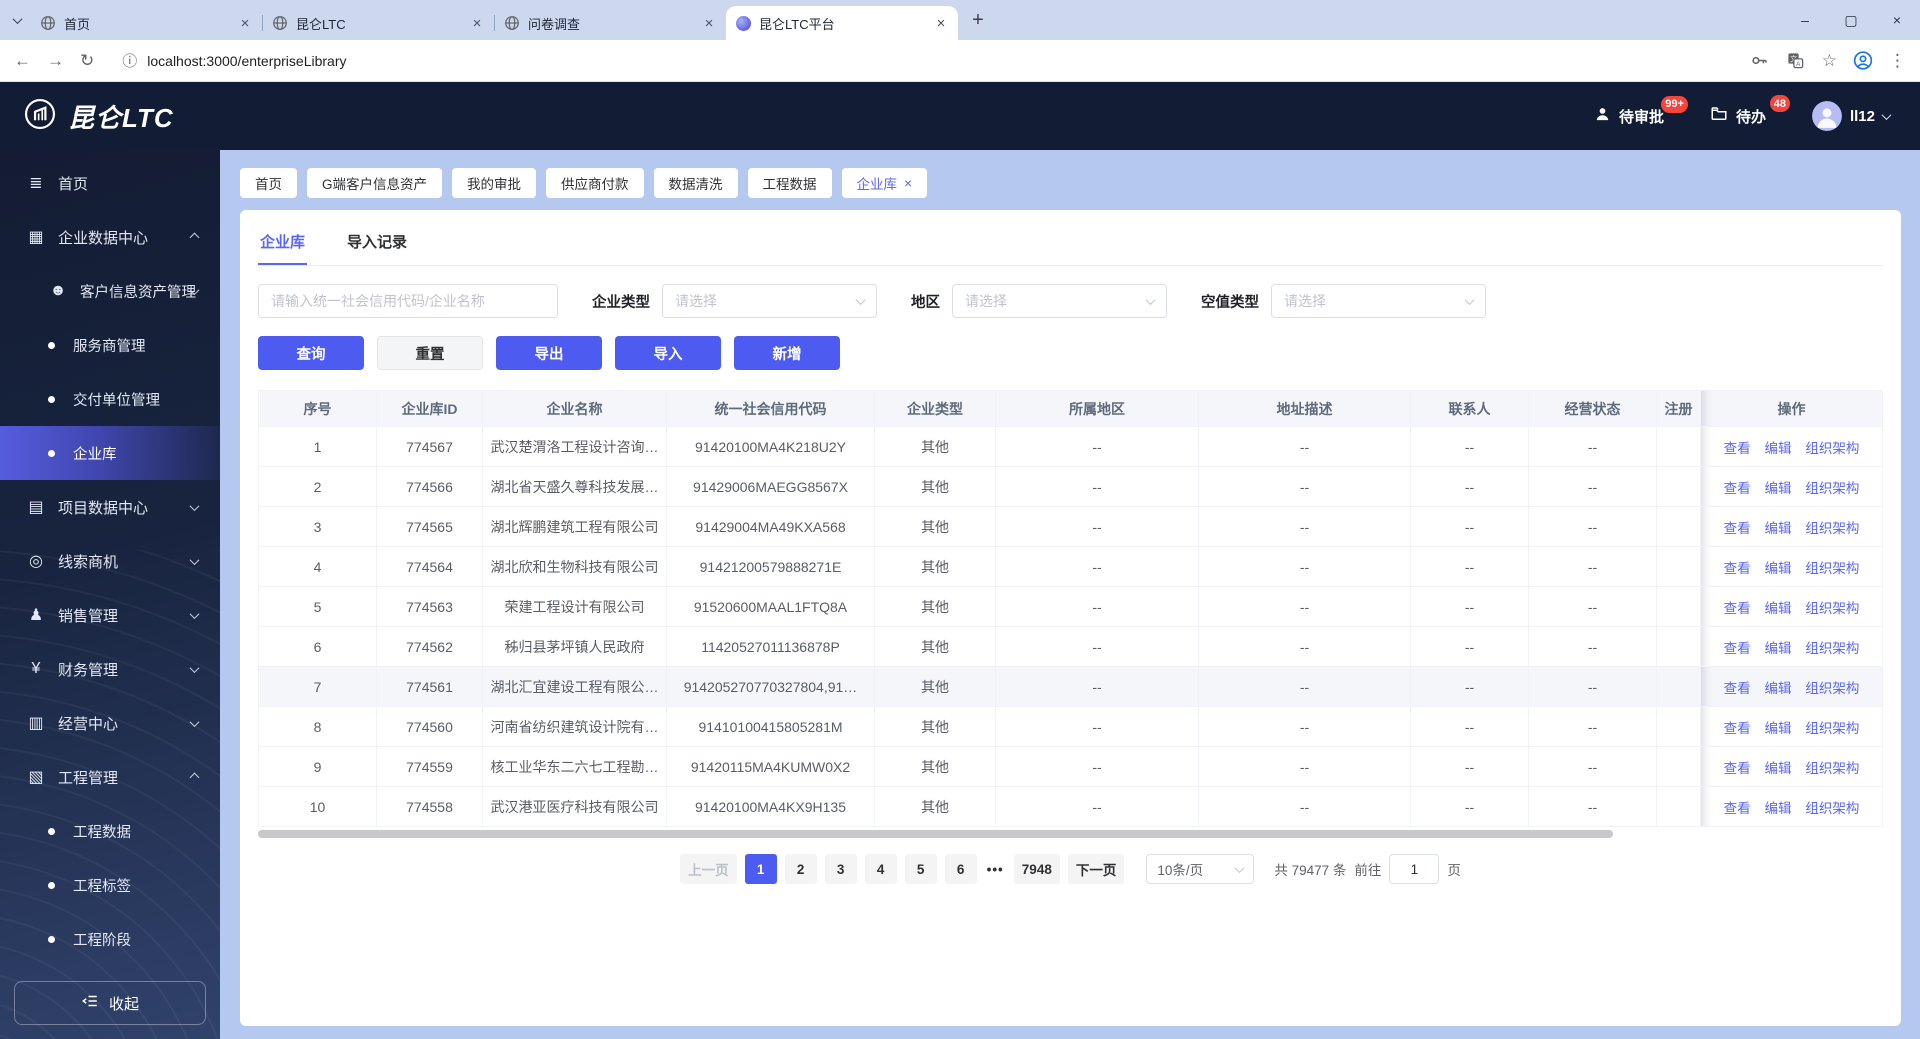 This screenshot has height=1039, width=1920. Describe the element at coordinates (494, 183) in the screenshot. I see `chip-my-approvals: 我的审批 ×` at that location.